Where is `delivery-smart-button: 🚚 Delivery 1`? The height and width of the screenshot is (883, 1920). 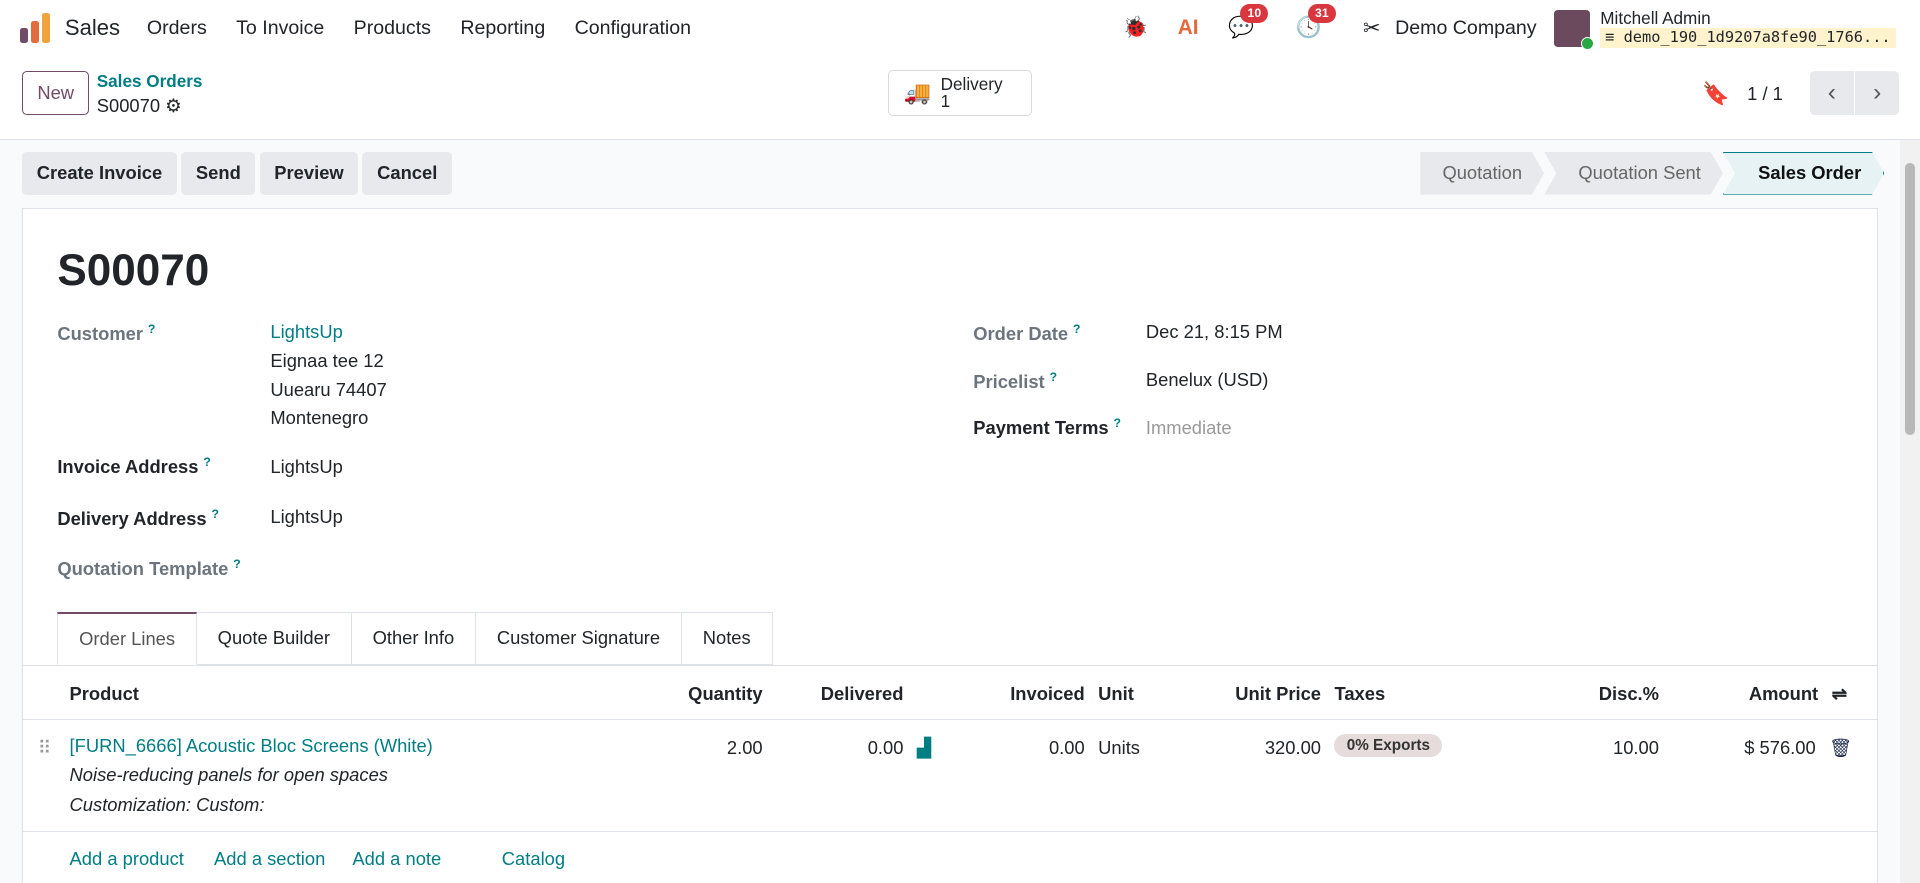
delivery-smart-button: 🚚 Delivery 1 is located at coordinates (960, 93).